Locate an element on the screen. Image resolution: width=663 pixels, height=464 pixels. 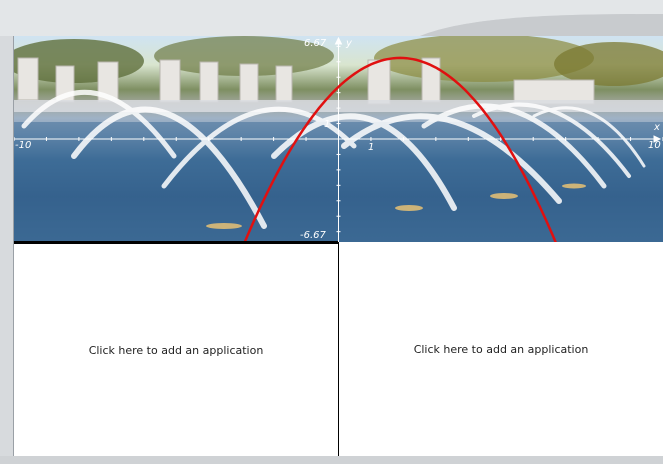
y-unit-label: 1 is located at coordinates (327, 124).